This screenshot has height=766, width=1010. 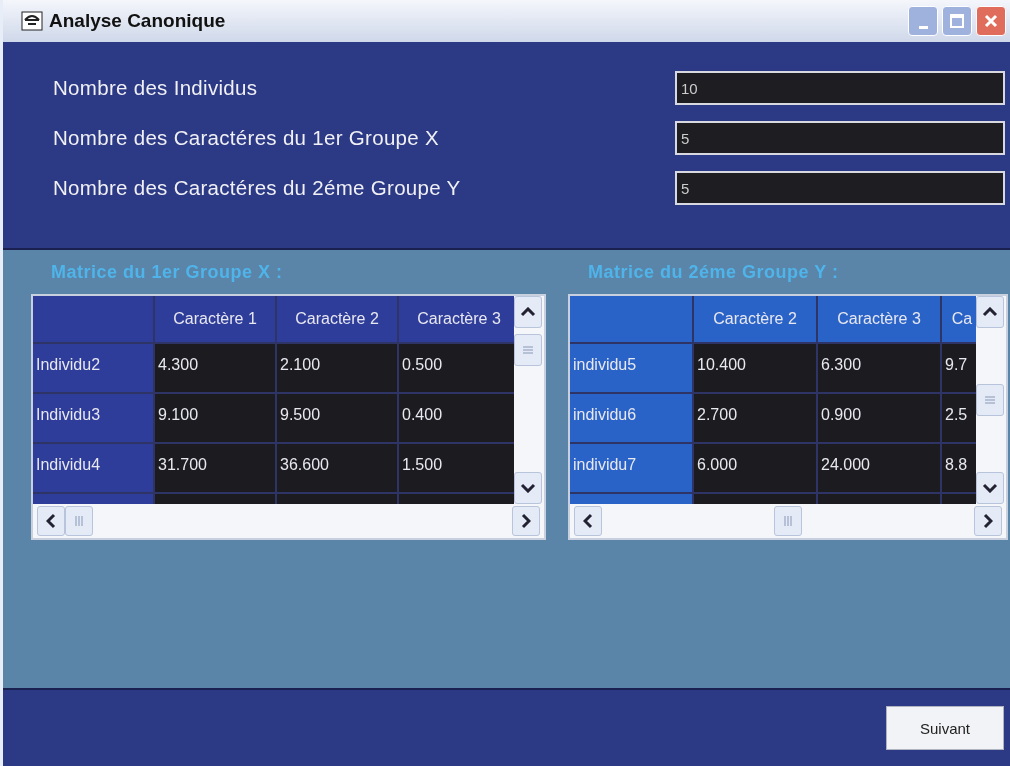 What do you see at coordinates (959, 368) in the screenshot?
I see `table-cell: 9.7` at bounding box center [959, 368].